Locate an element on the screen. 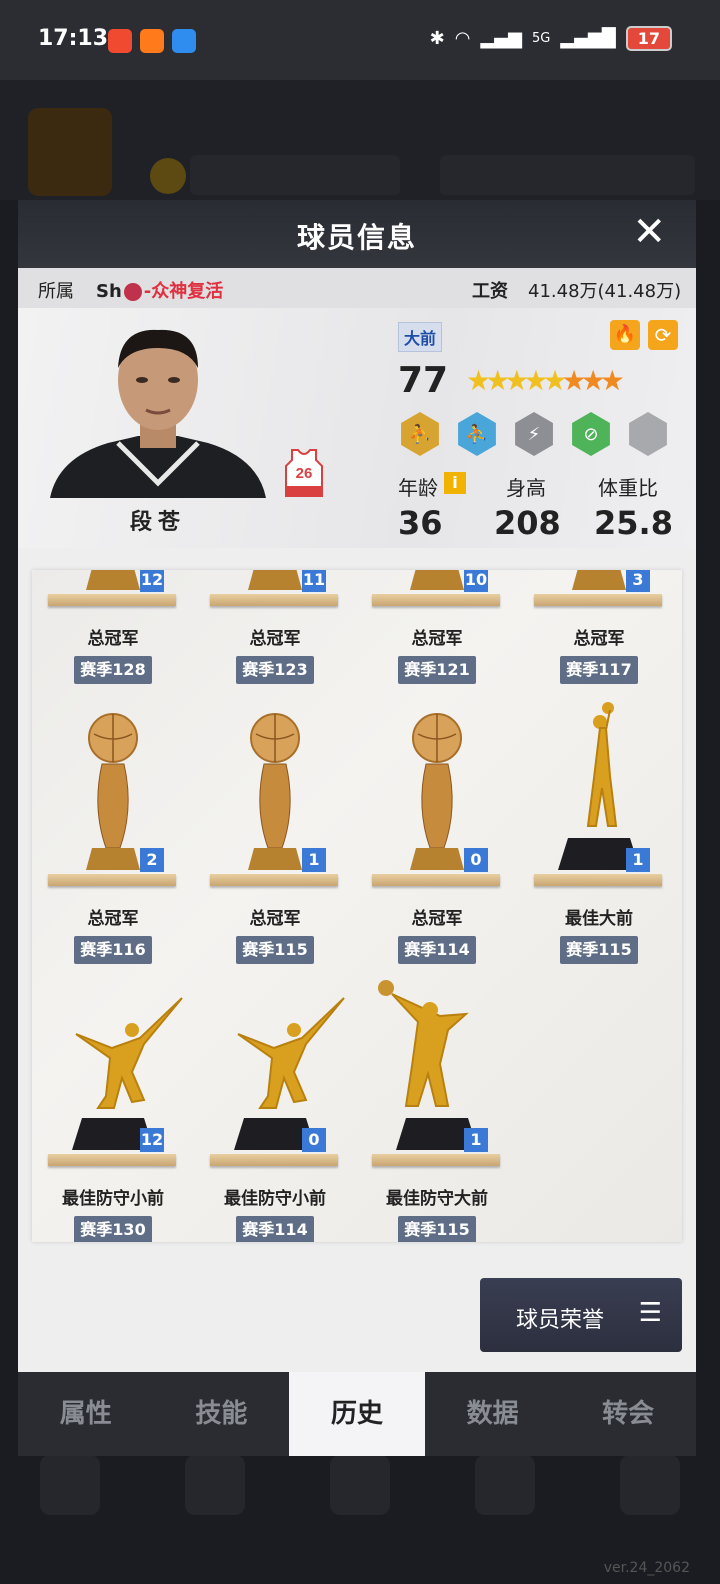 This screenshot has height=1584, width=720. trophy-item: 12 最佳防守小前 赛季130 is located at coordinates (113, 1110).